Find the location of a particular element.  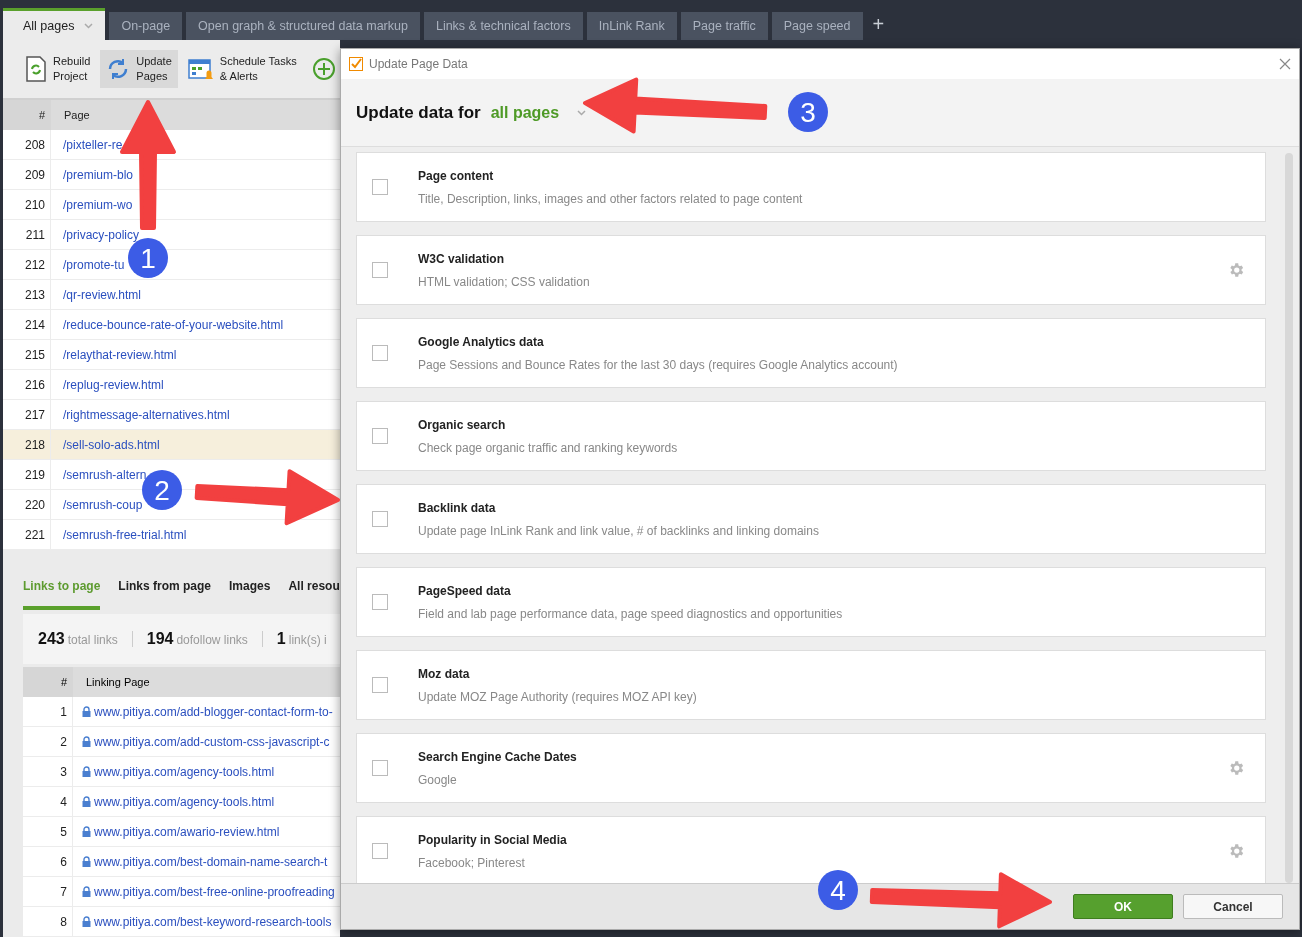

page-row: 221 /semrush-free-trial.html is located at coordinates (171, 535).